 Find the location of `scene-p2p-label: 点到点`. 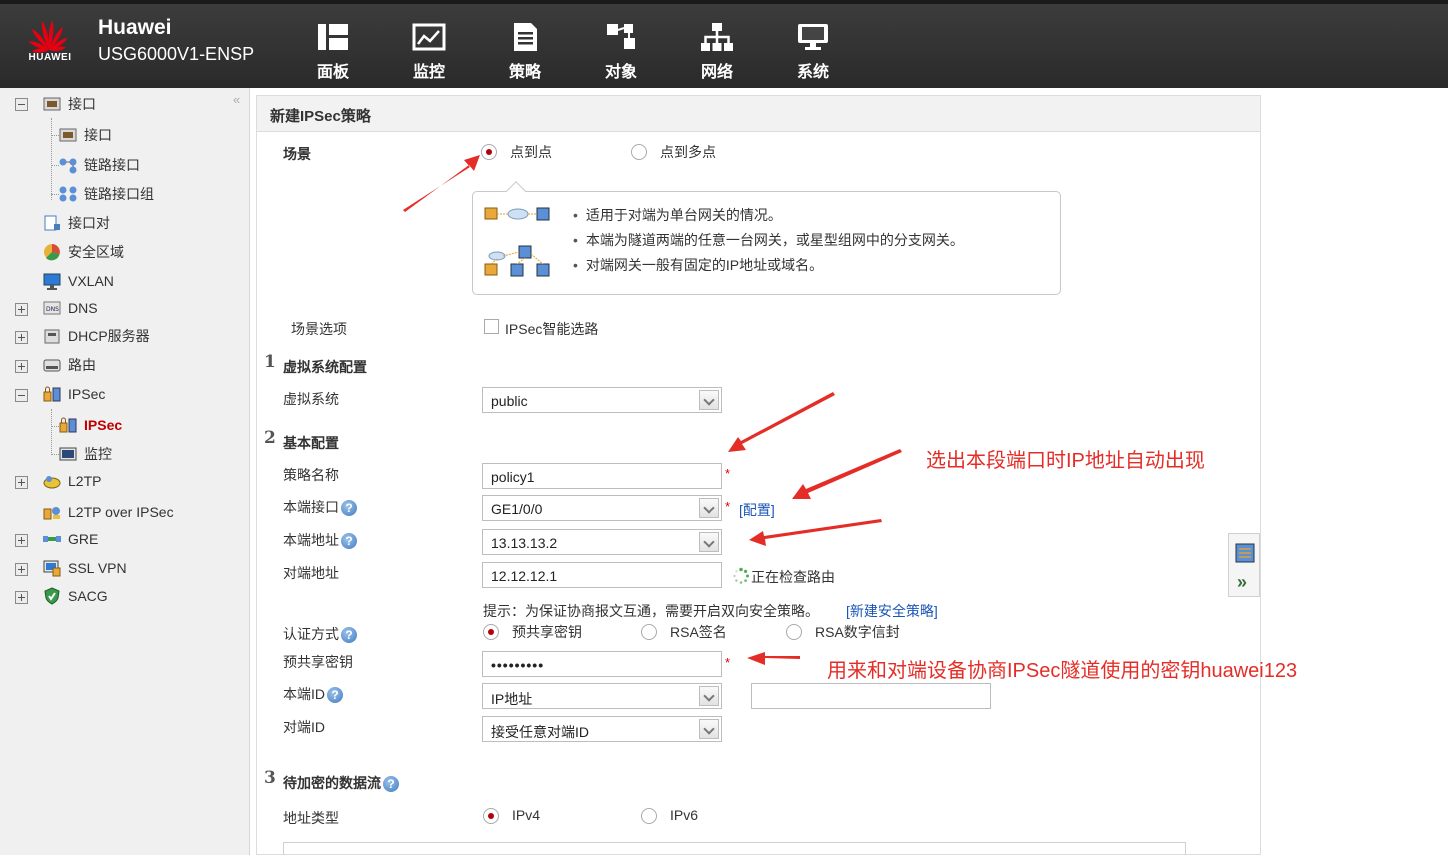

scene-p2p-label: 点到点 is located at coordinates (531, 152).